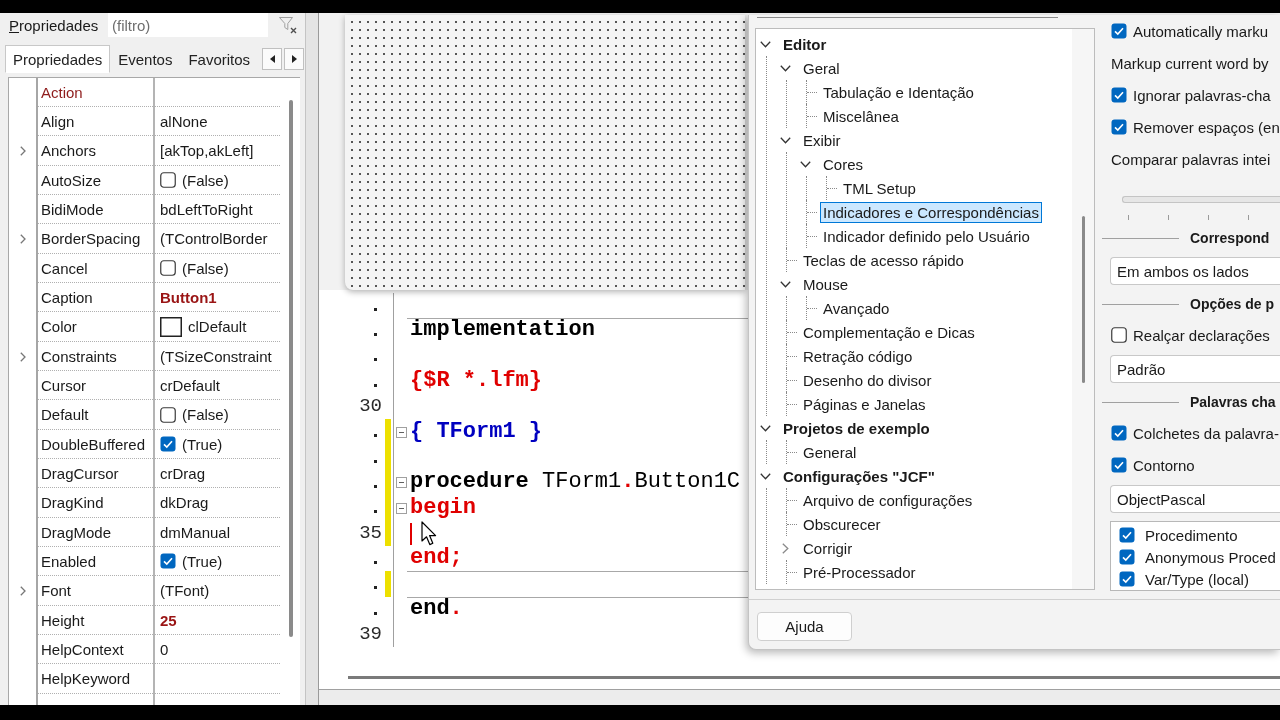 This screenshot has height=720, width=1280. What do you see at coordinates (821, 68) in the screenshot?
I see `tree-item: Geral` at bounding box center [821, 68].